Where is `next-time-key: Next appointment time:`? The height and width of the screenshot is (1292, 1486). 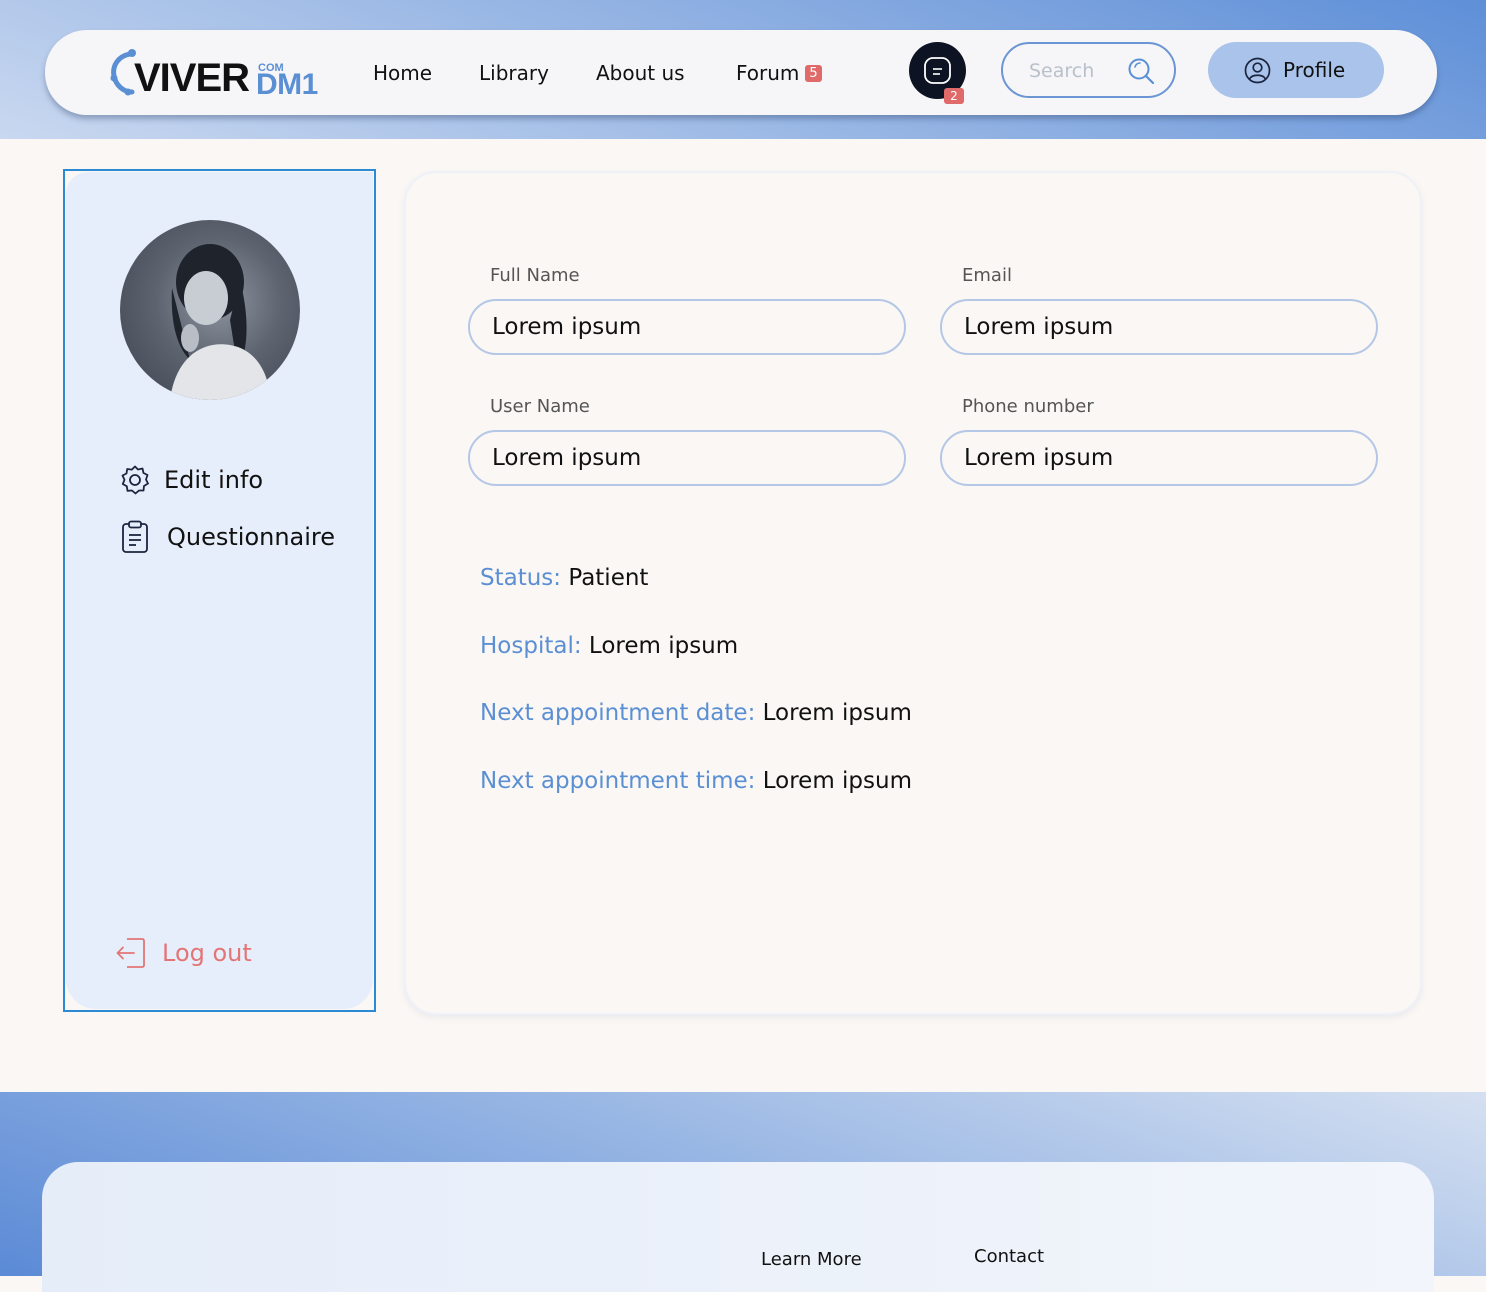
next-time-key: Next appointment time: is located at coordinates (618, 781).